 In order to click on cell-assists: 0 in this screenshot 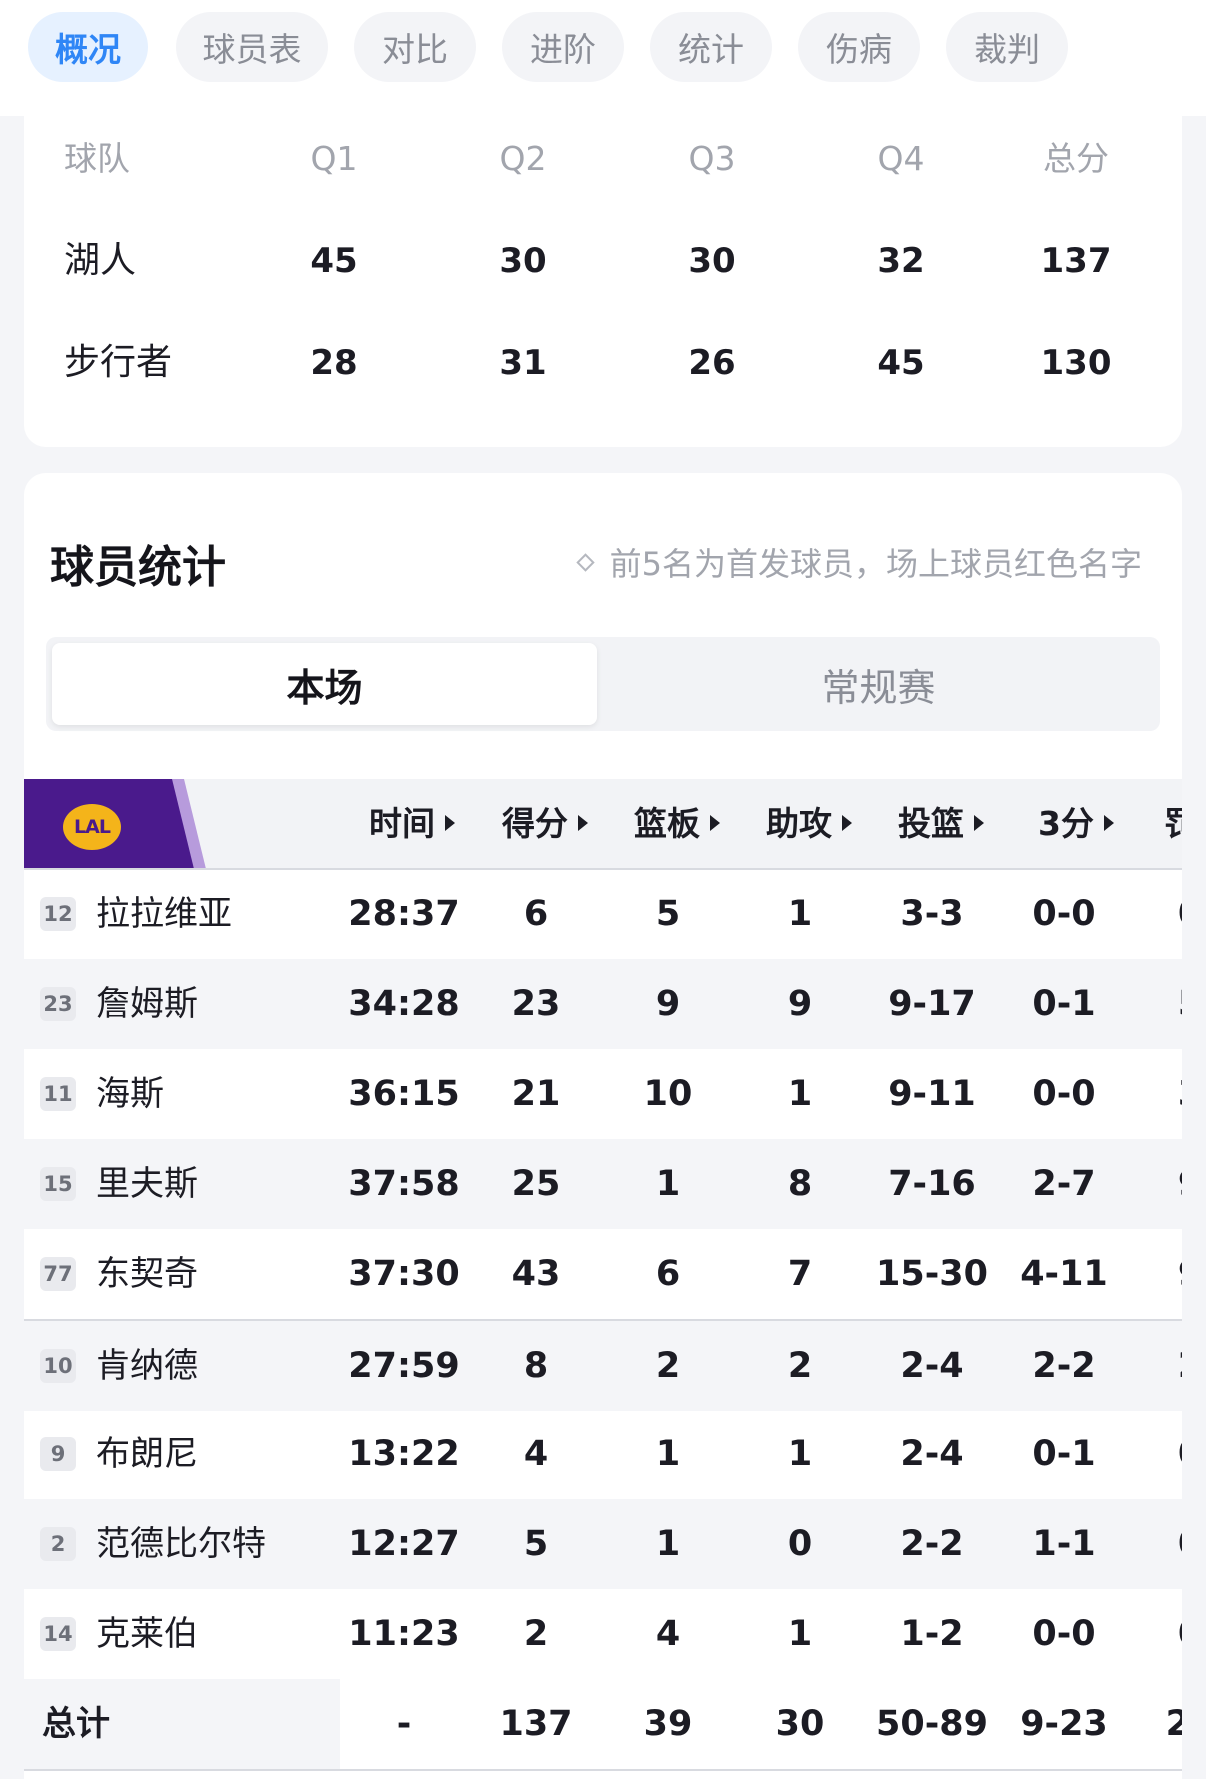, I will do `click(800, 1544)`.